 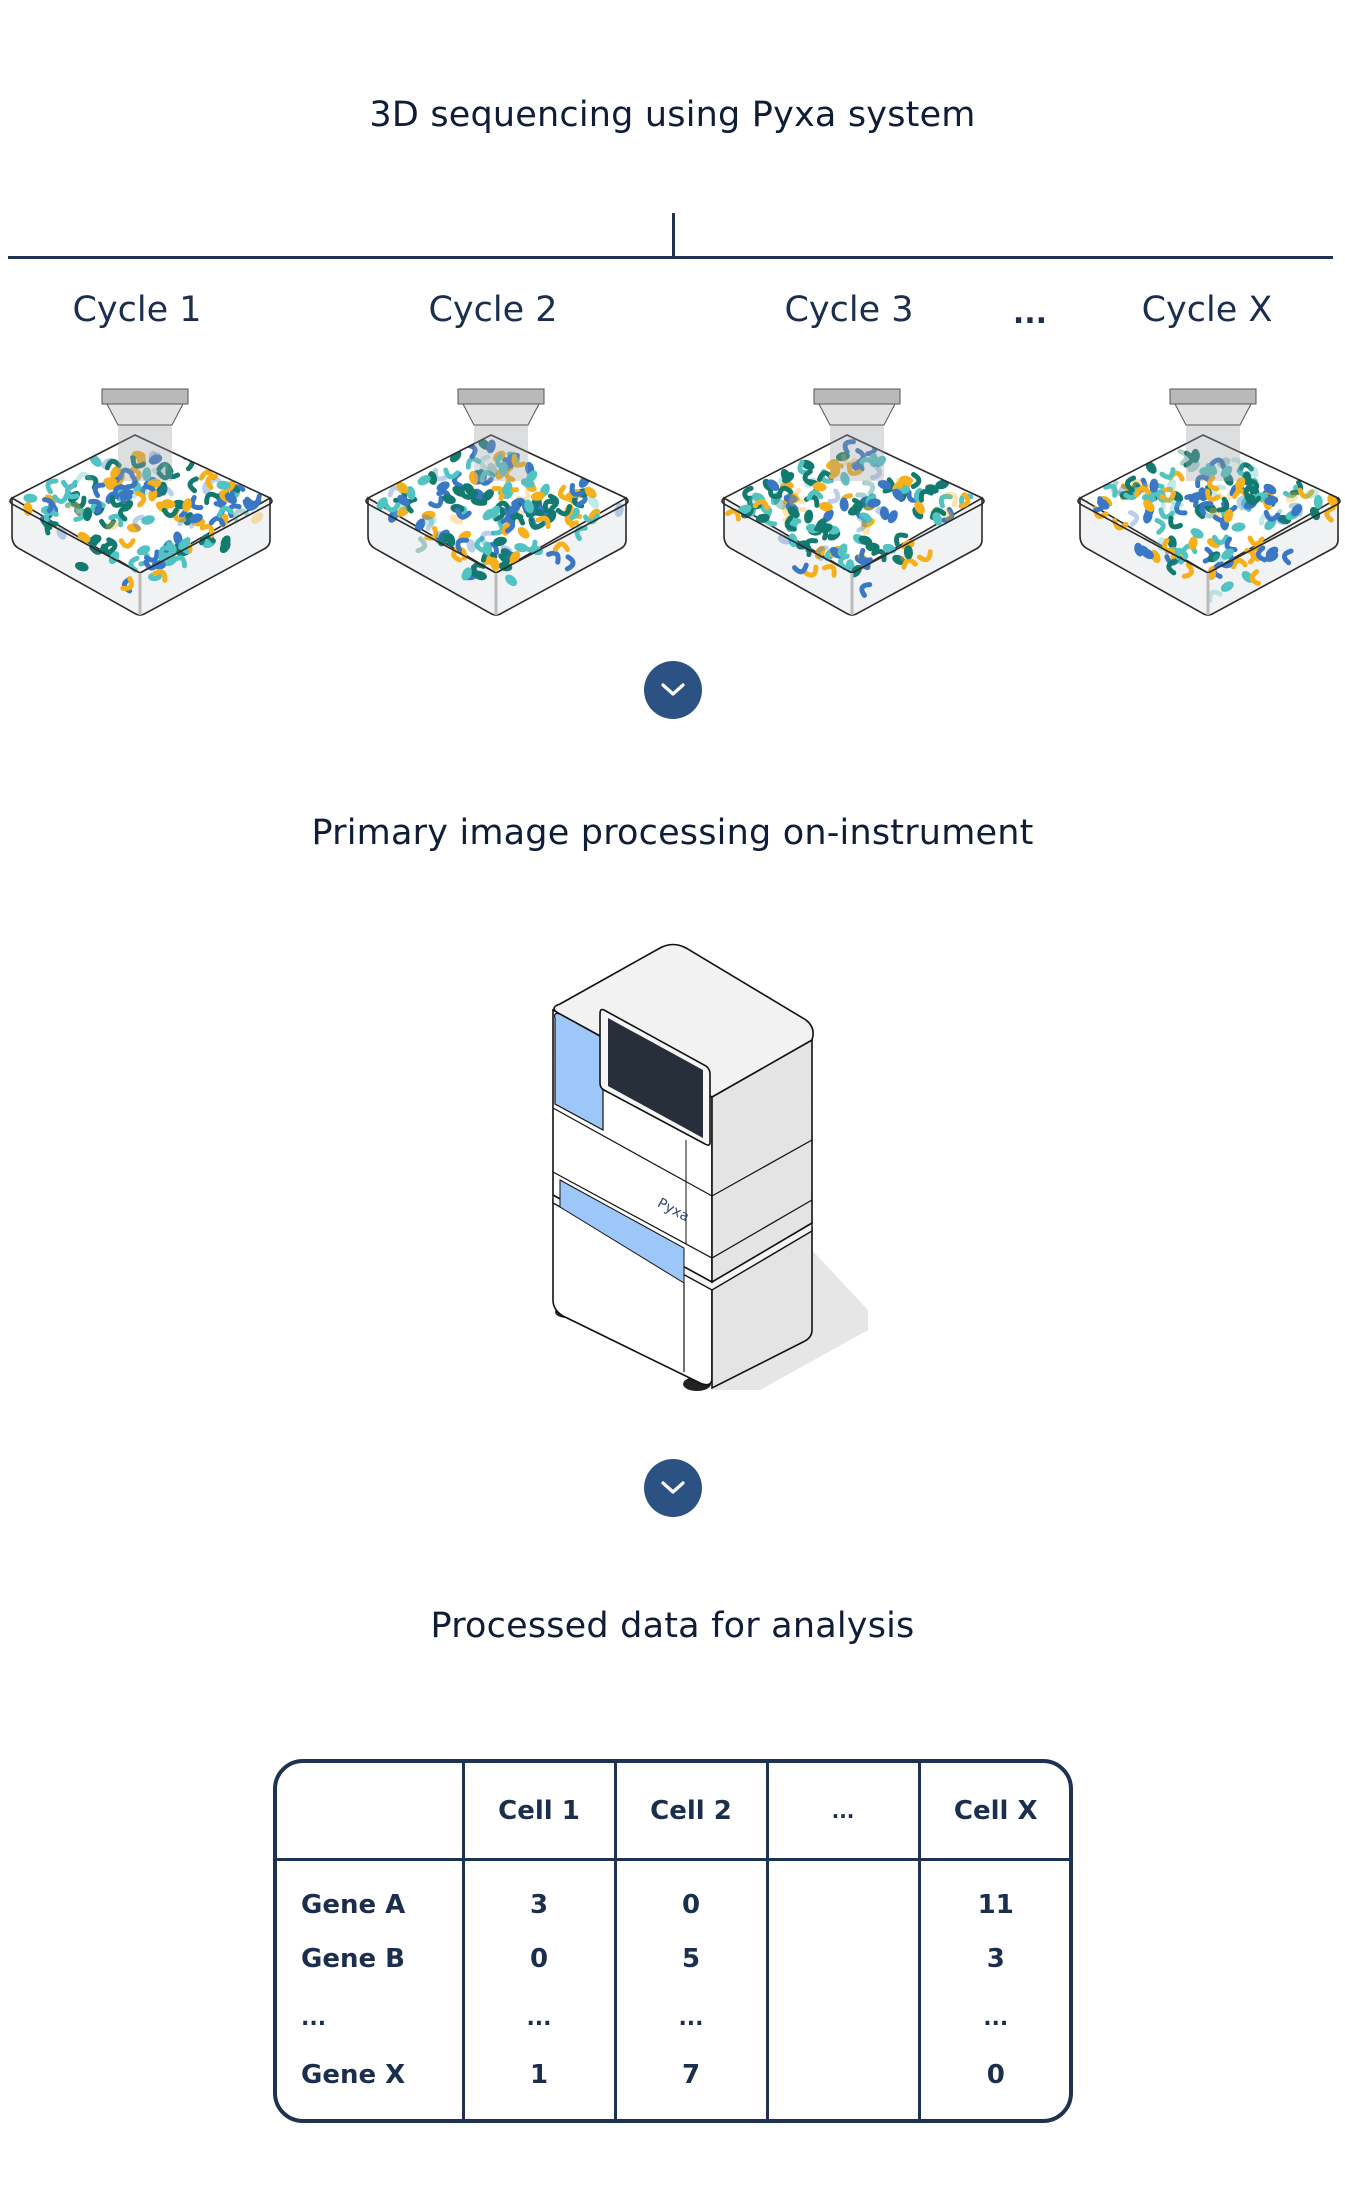 I want to click on column-header: Cell 1, so click(x=539, y=1812).